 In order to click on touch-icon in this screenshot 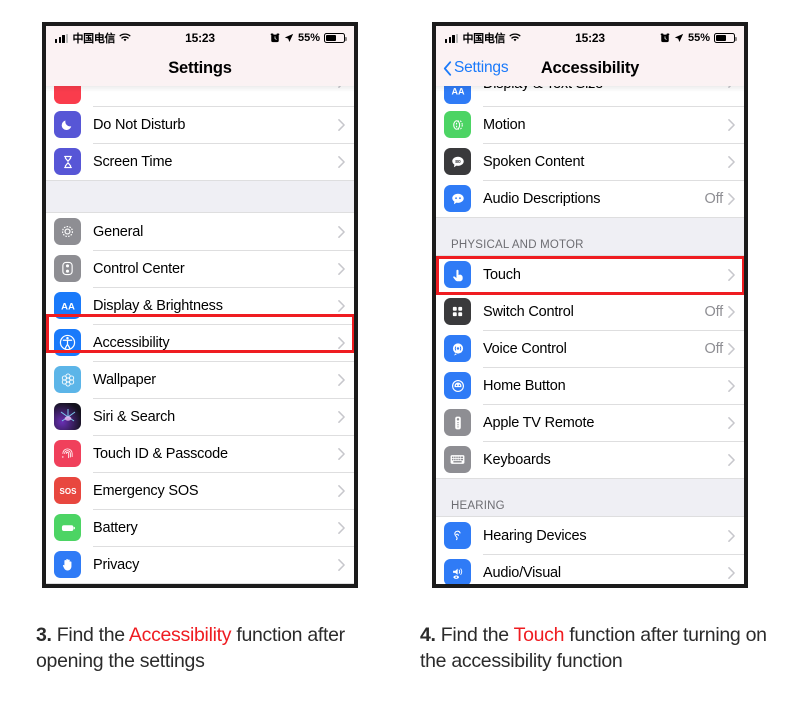, I will do `click(457, 274)`.